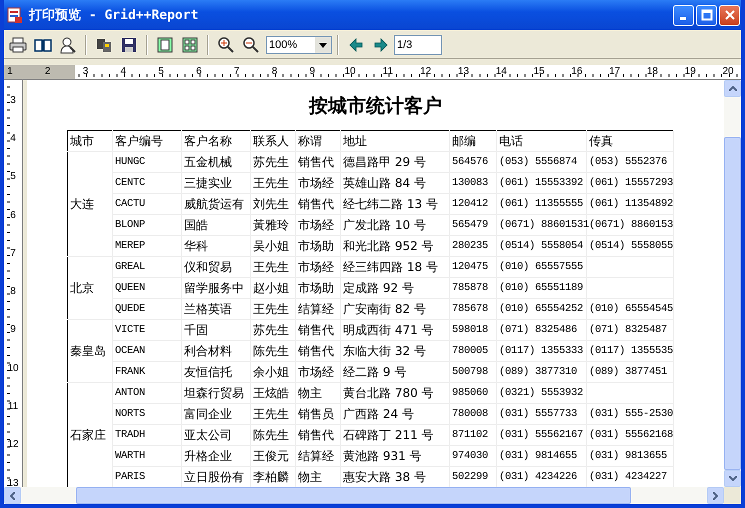 The height and width of the screenshot is (508, 745). I want to click on table-cell: 市场经, so click(316, 225).